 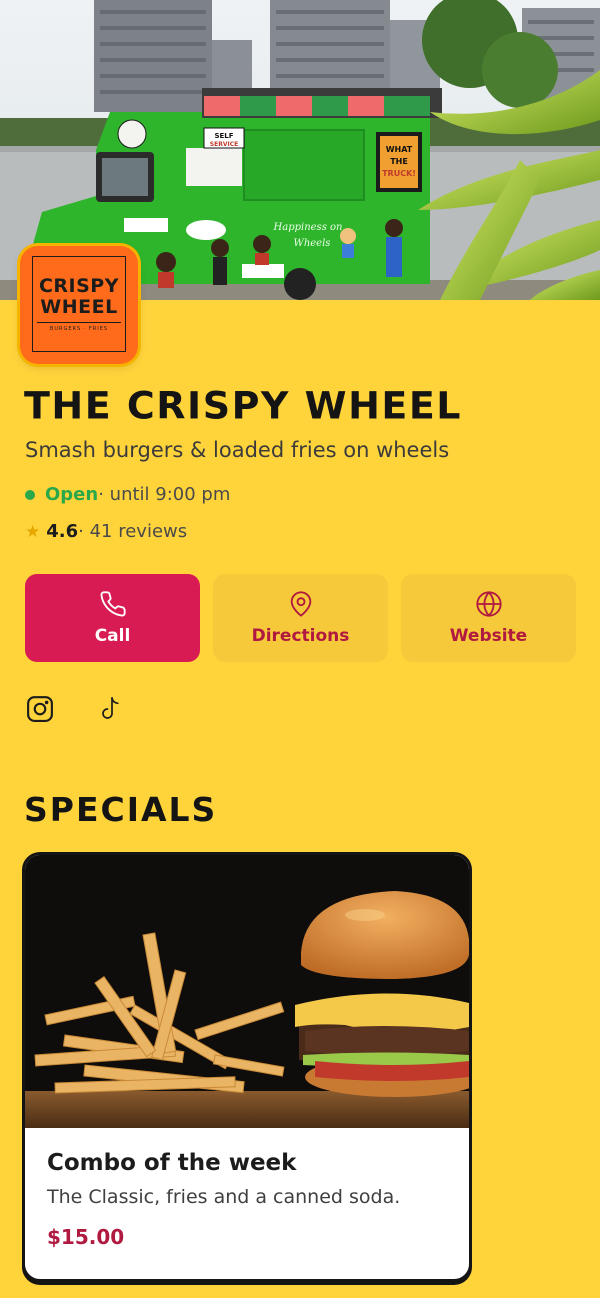 I want to click on svg-text: SERVICE, so click(x=224, y=144).